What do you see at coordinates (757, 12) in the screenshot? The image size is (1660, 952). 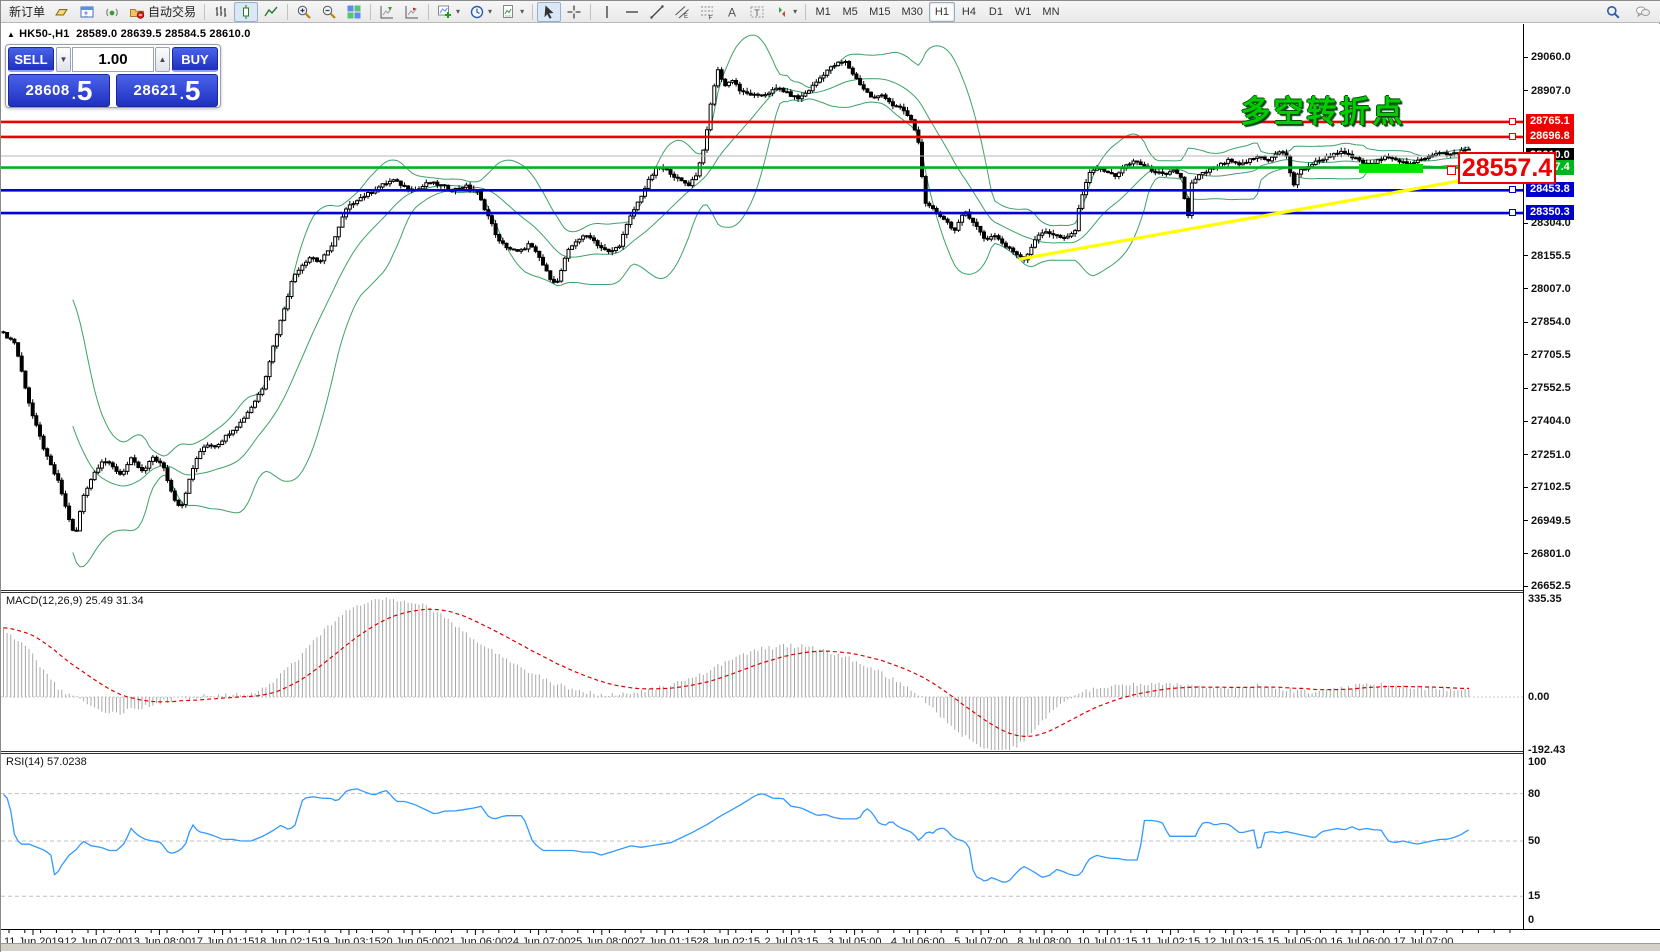 I see `draw-label-button: T` at bounding box center [757, 12].